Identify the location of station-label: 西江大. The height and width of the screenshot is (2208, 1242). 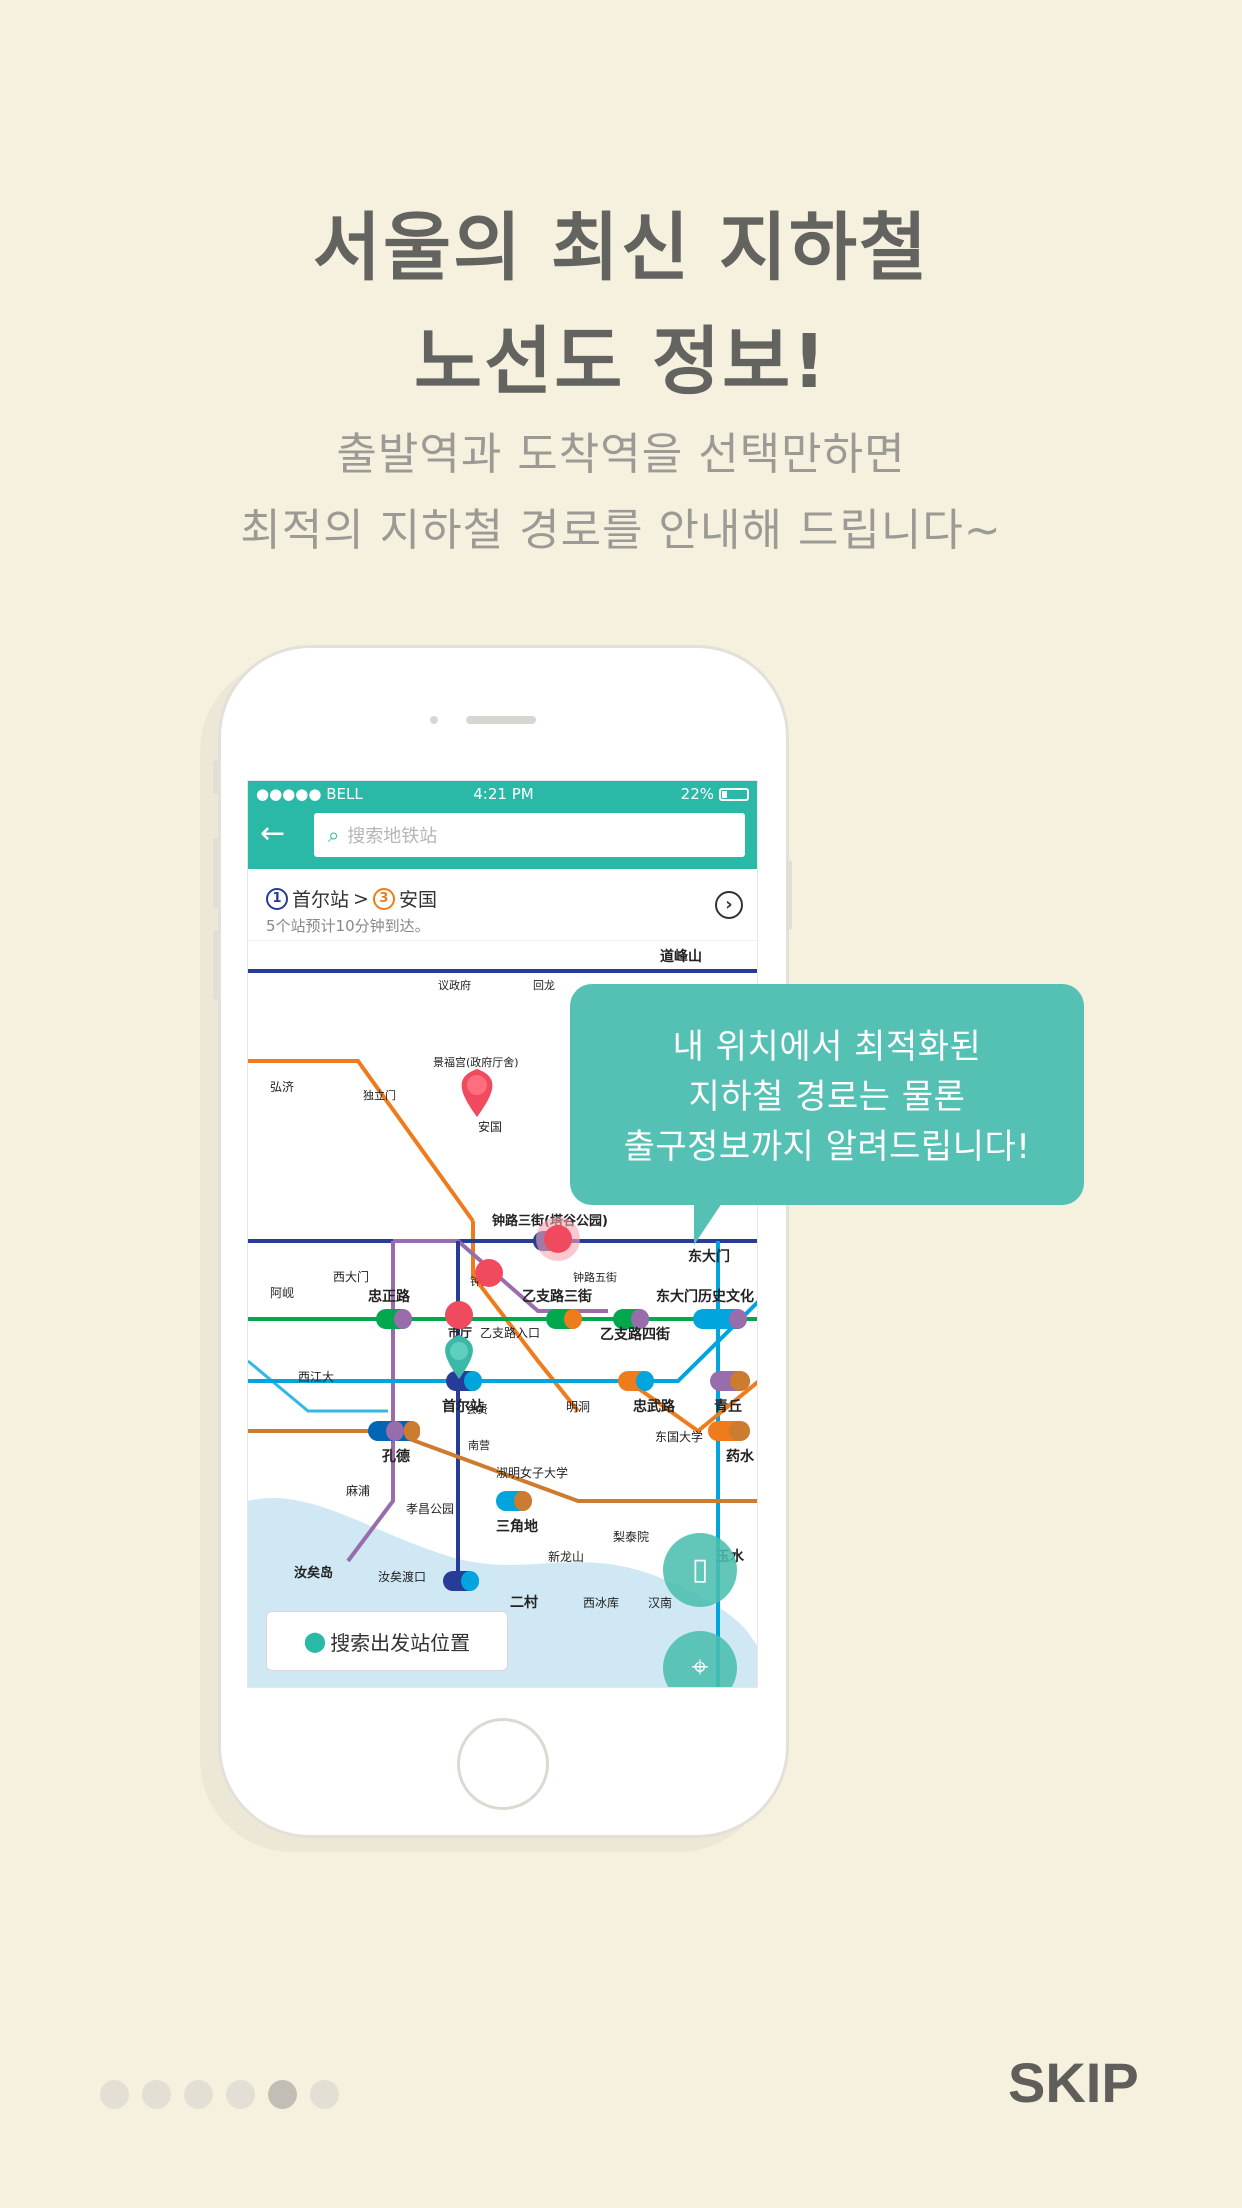
(316, 1377).